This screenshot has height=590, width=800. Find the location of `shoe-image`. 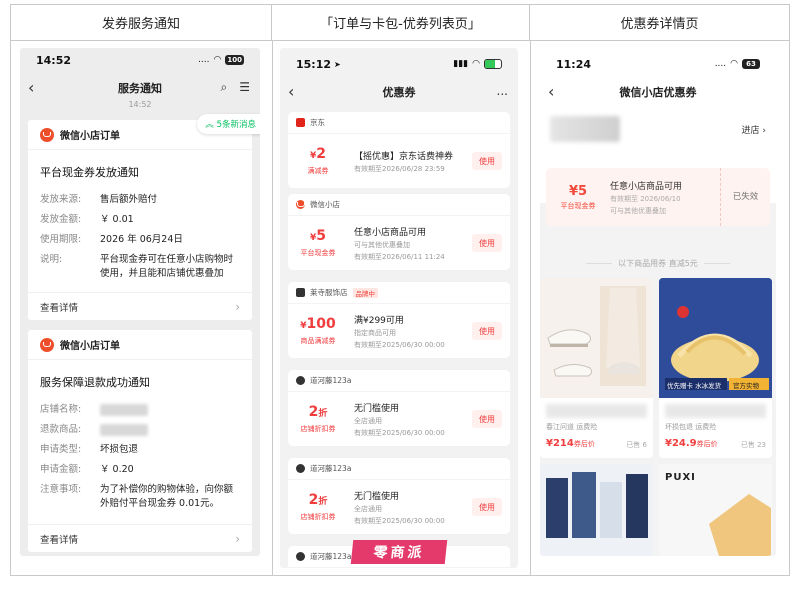

shoe-image is located at coordinates (596, 336).